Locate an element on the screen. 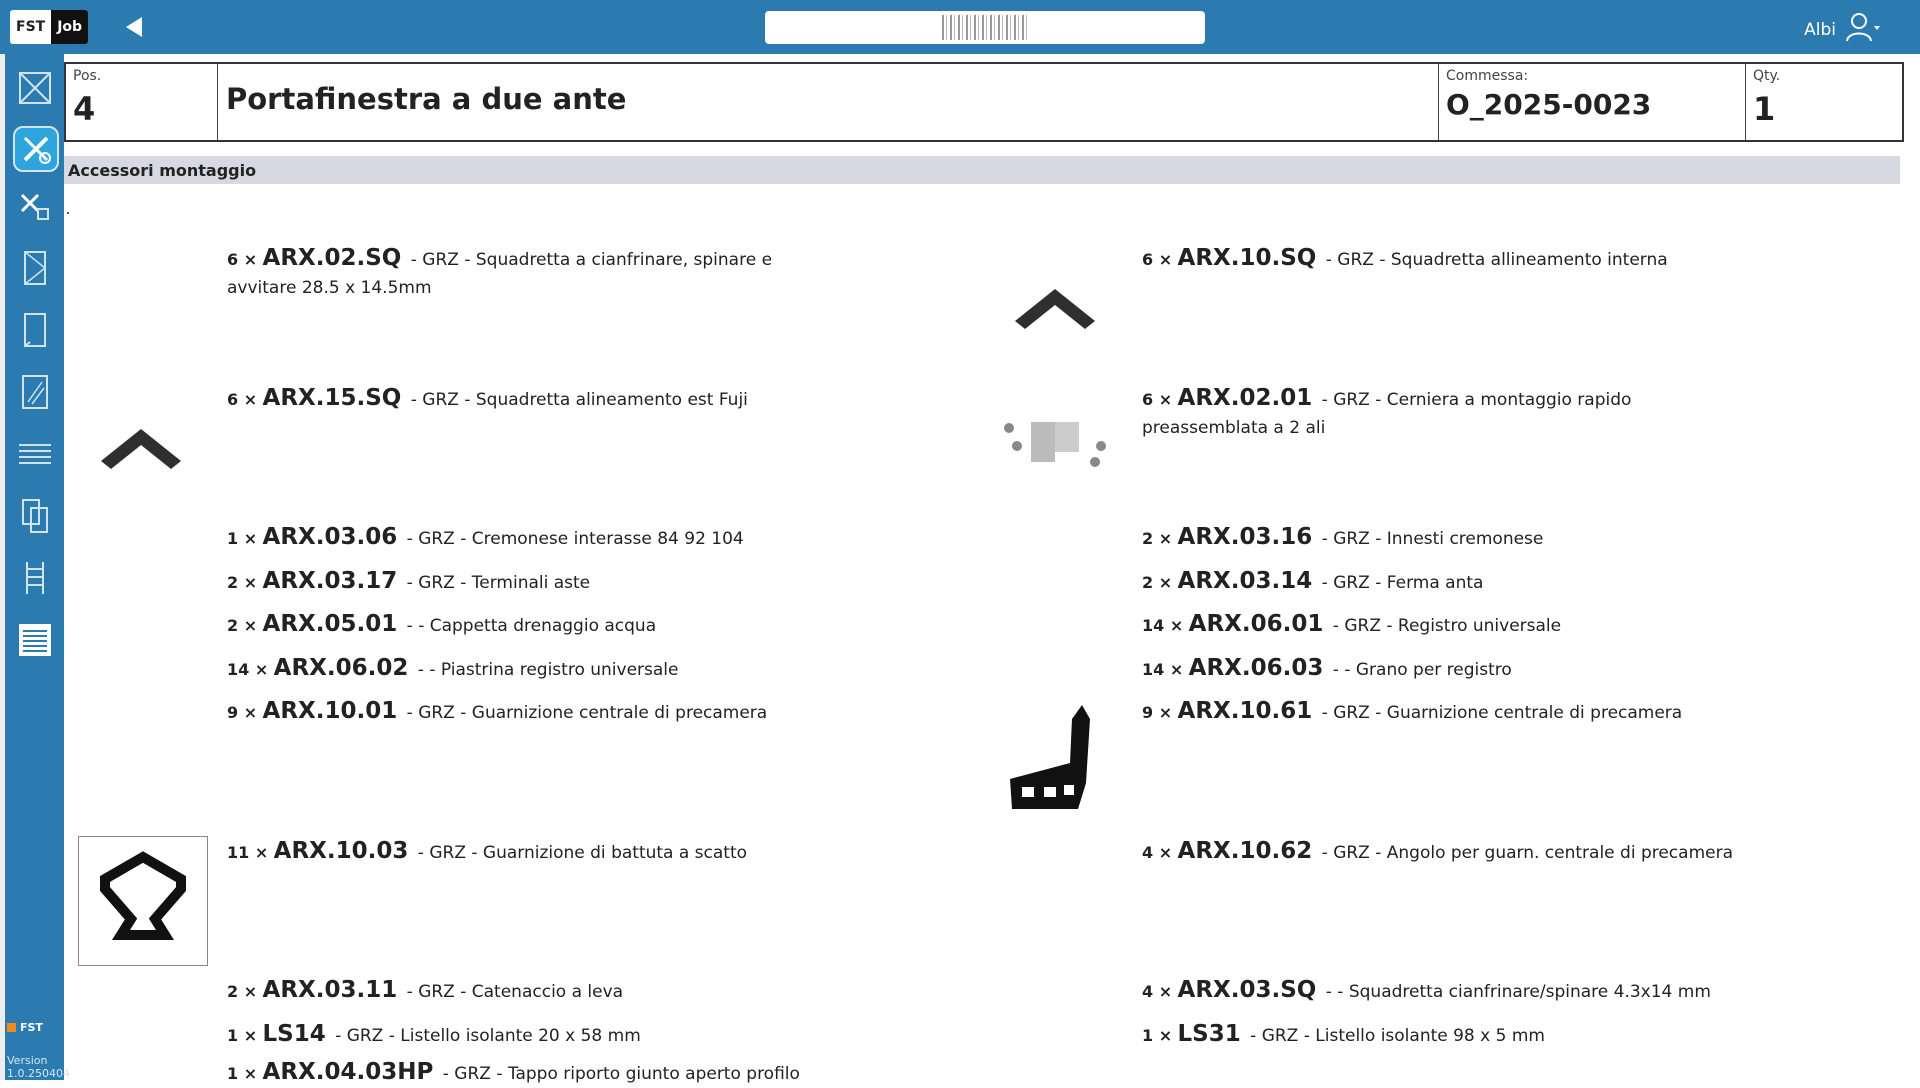 The image size is (1920, 1088). item-desc: - GRZ - Catenaccio a leva is located at coordinates (515, 992).